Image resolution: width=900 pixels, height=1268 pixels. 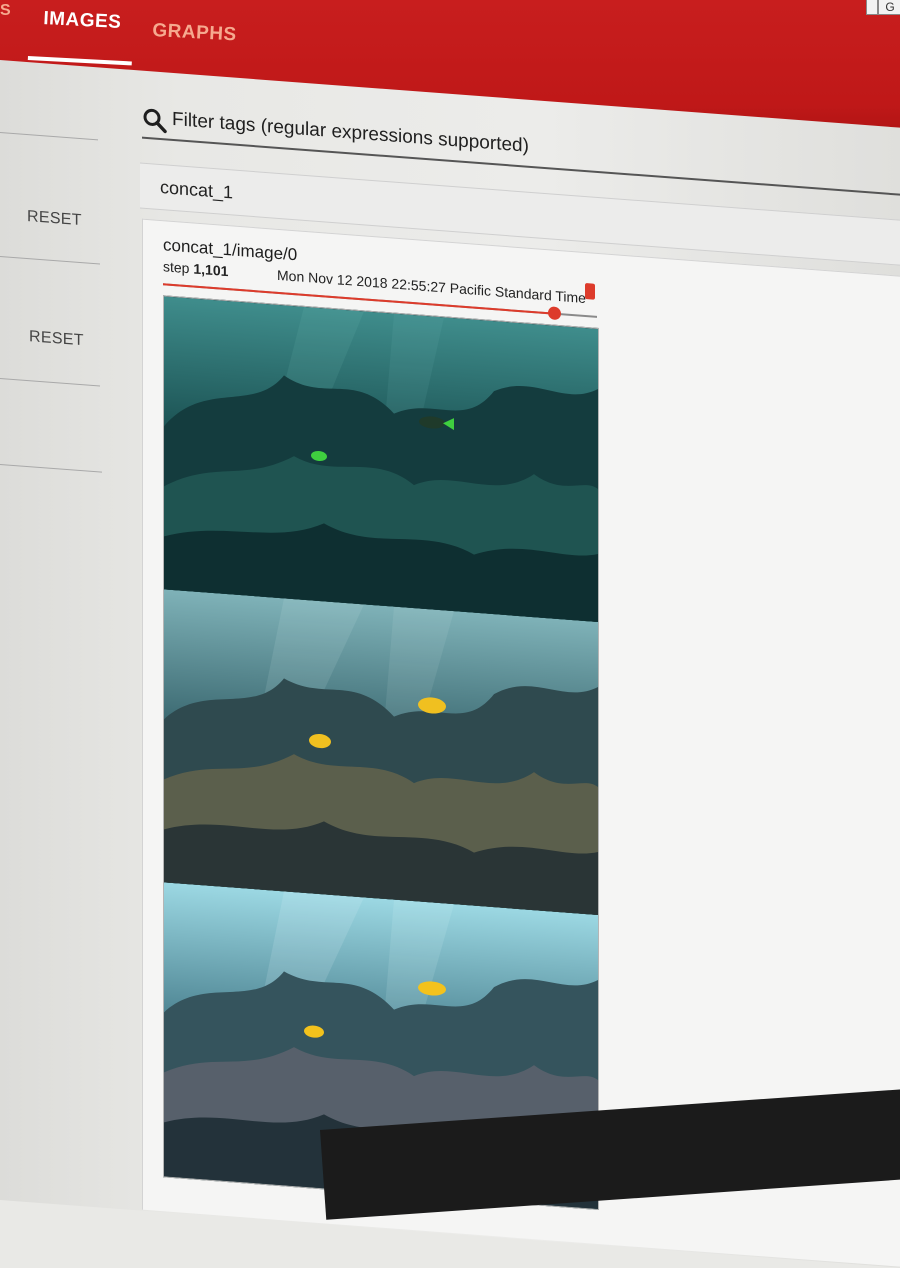 I want to click on underwater-image-mid, so click(x=381, y=752).